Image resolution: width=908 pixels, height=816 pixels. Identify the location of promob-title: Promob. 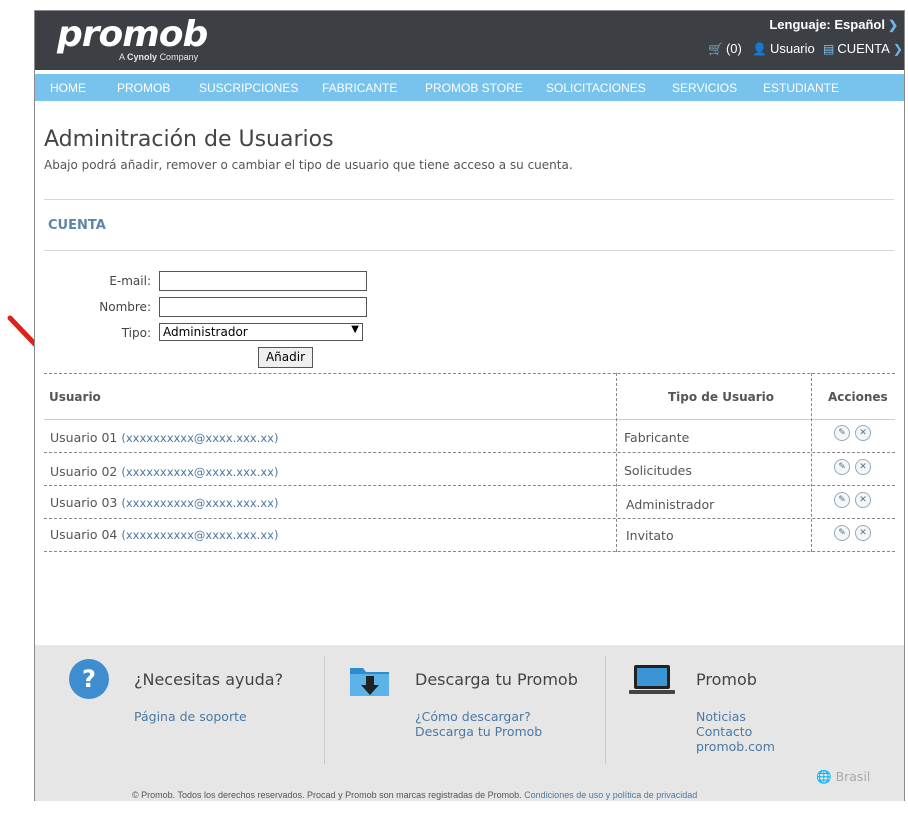
(726, 679).